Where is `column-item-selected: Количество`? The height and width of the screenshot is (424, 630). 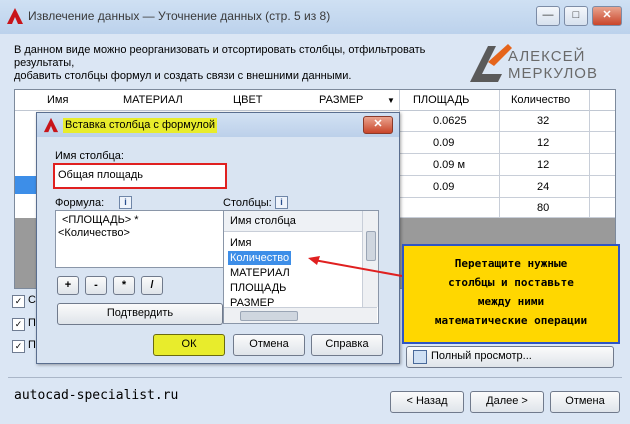 column-item-selected: Количество is located at coordinates (260, 258).